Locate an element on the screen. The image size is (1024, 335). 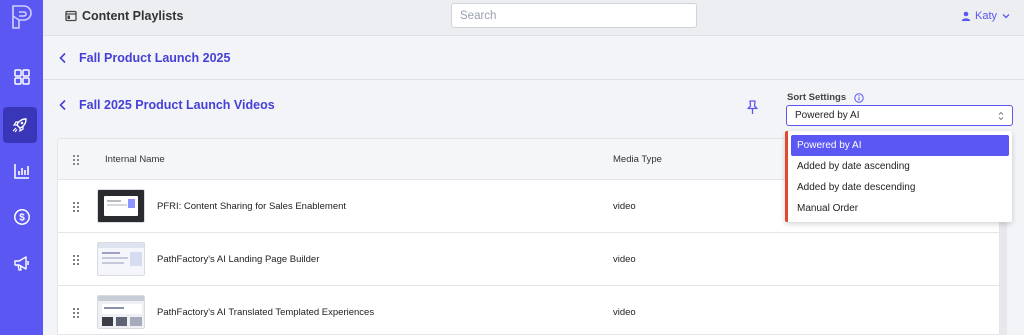
sidebar-item-experiences is located at coordinates (20, 125).